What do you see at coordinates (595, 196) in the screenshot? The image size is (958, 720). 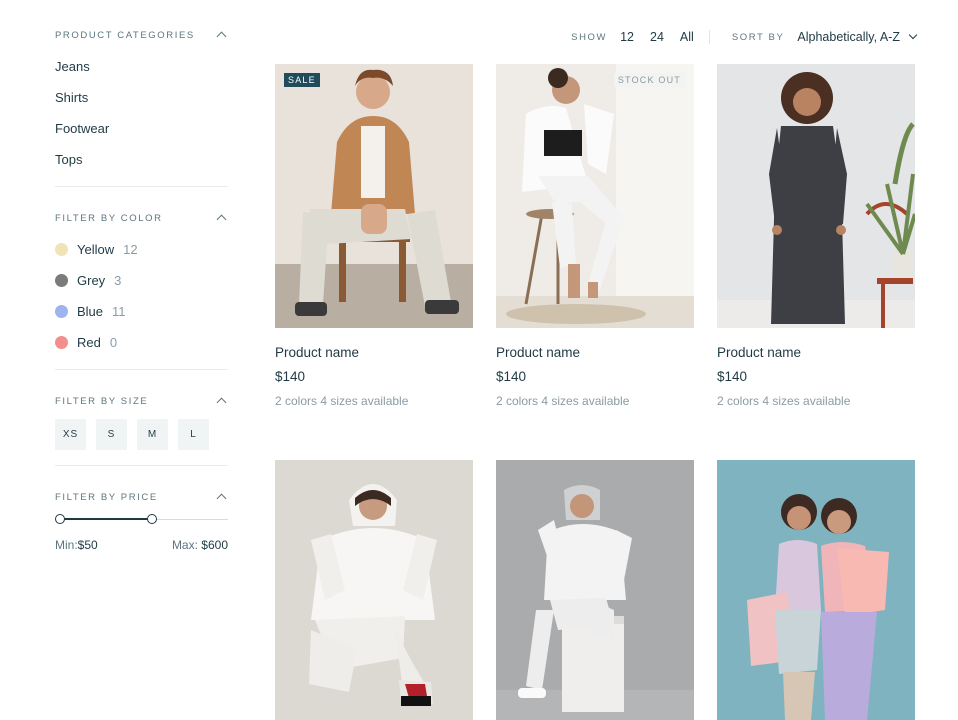 I see `product-image: STOCK OUT` at bounding box center [595, 196].